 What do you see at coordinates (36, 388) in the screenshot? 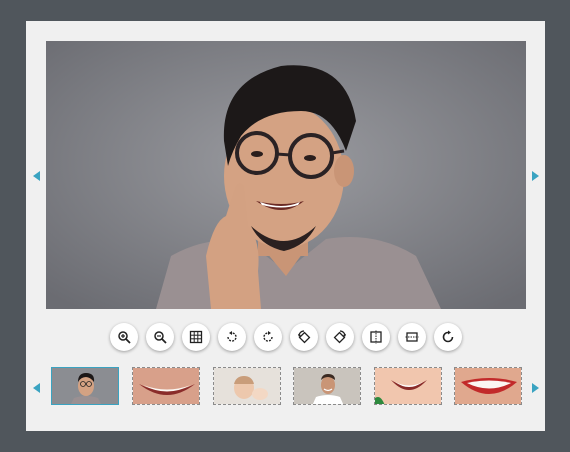
I see `thumbs-prev-arrow-icon` at bounding box center [36, 388].